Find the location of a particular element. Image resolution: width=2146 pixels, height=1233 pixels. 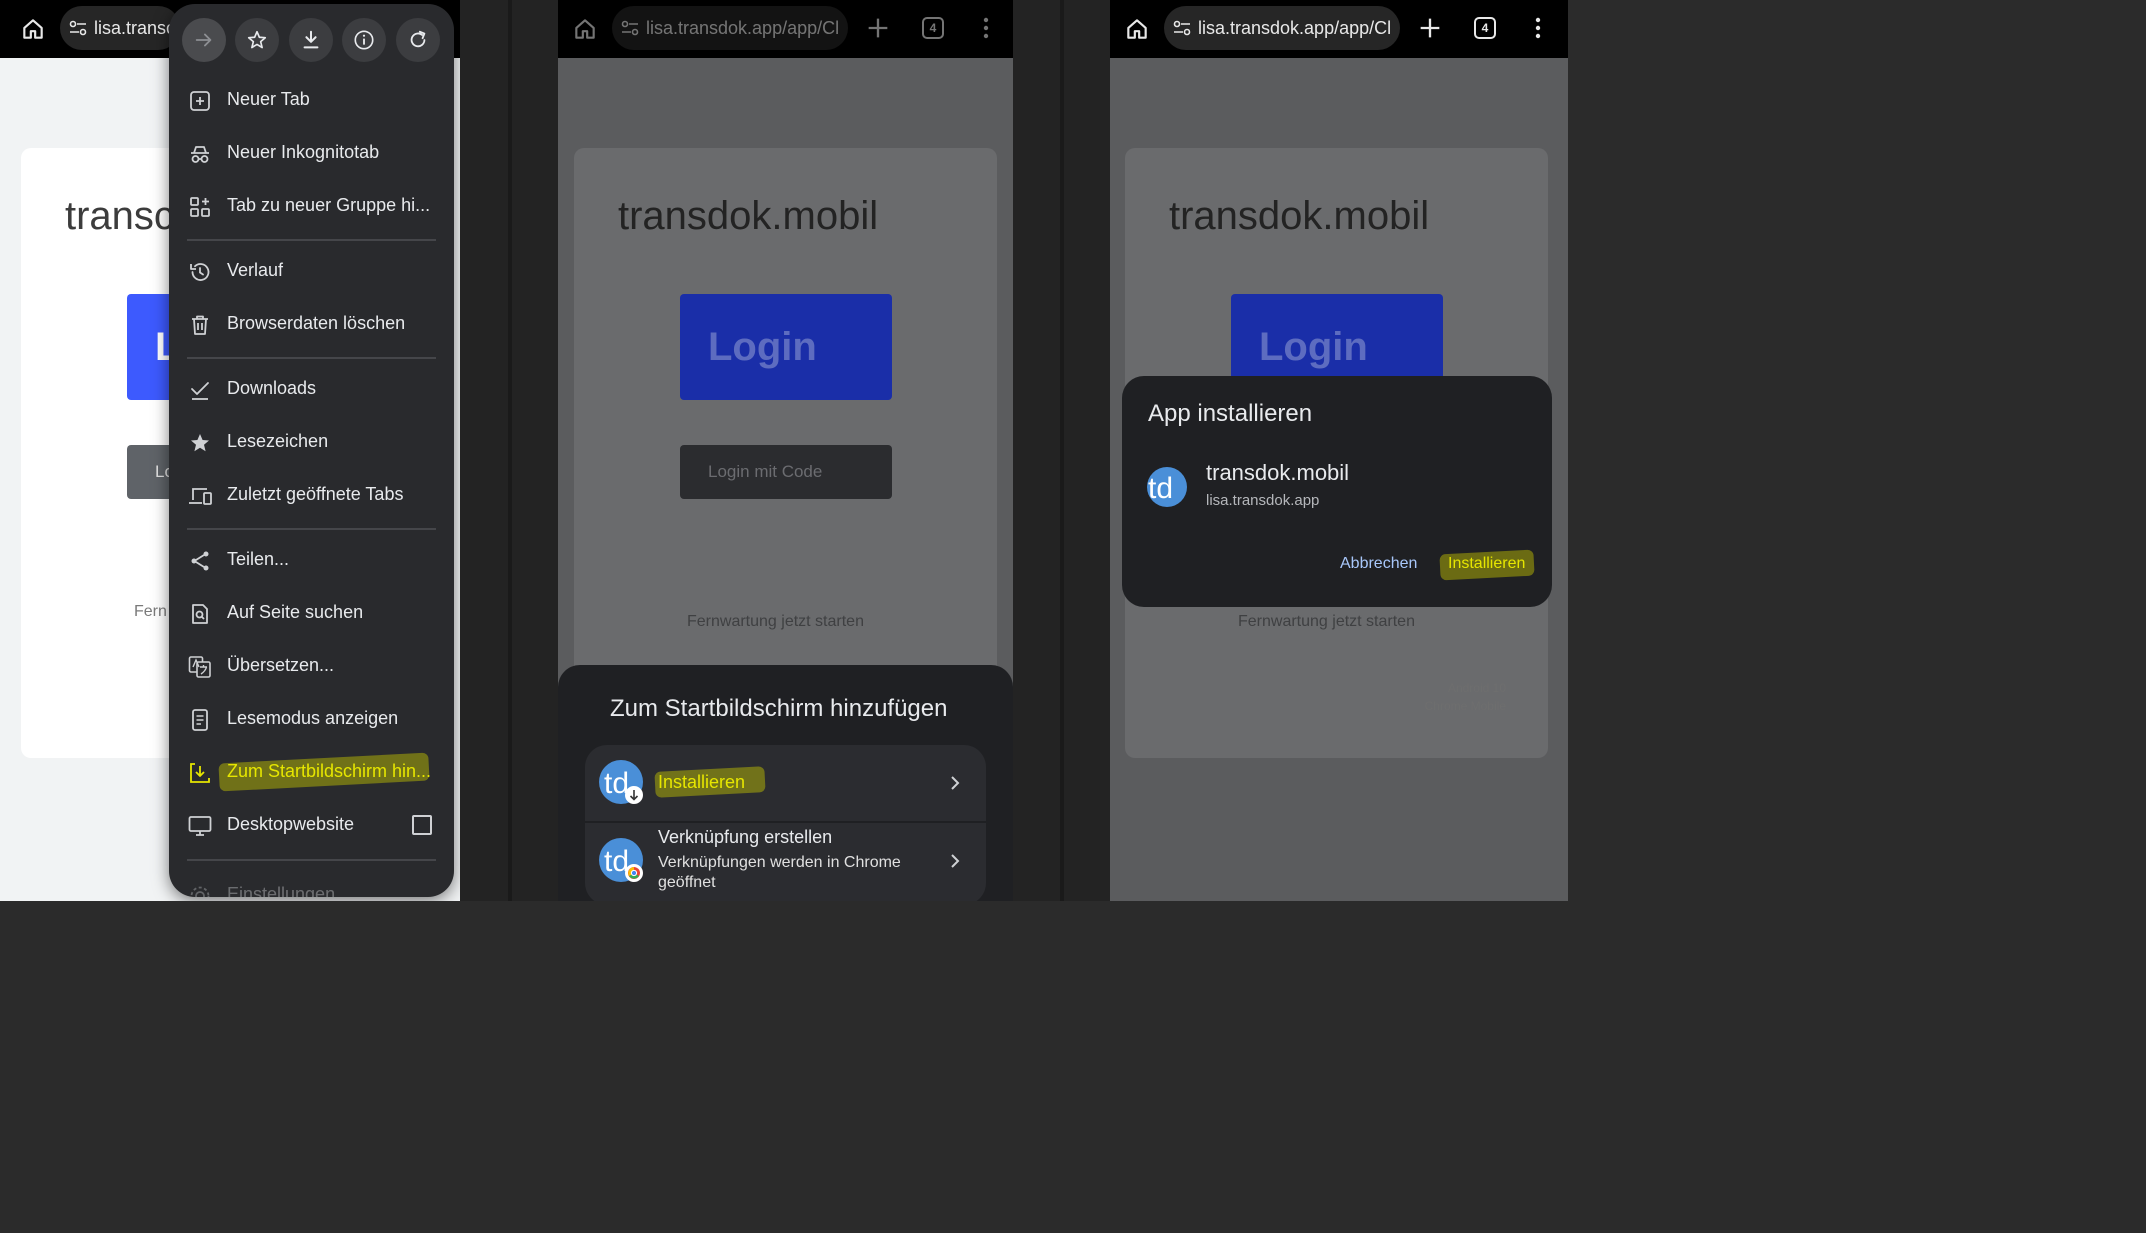

menu-item-recent-tabs: Zuletzt geöffnete Tabs is located at coordinates (311, 496).